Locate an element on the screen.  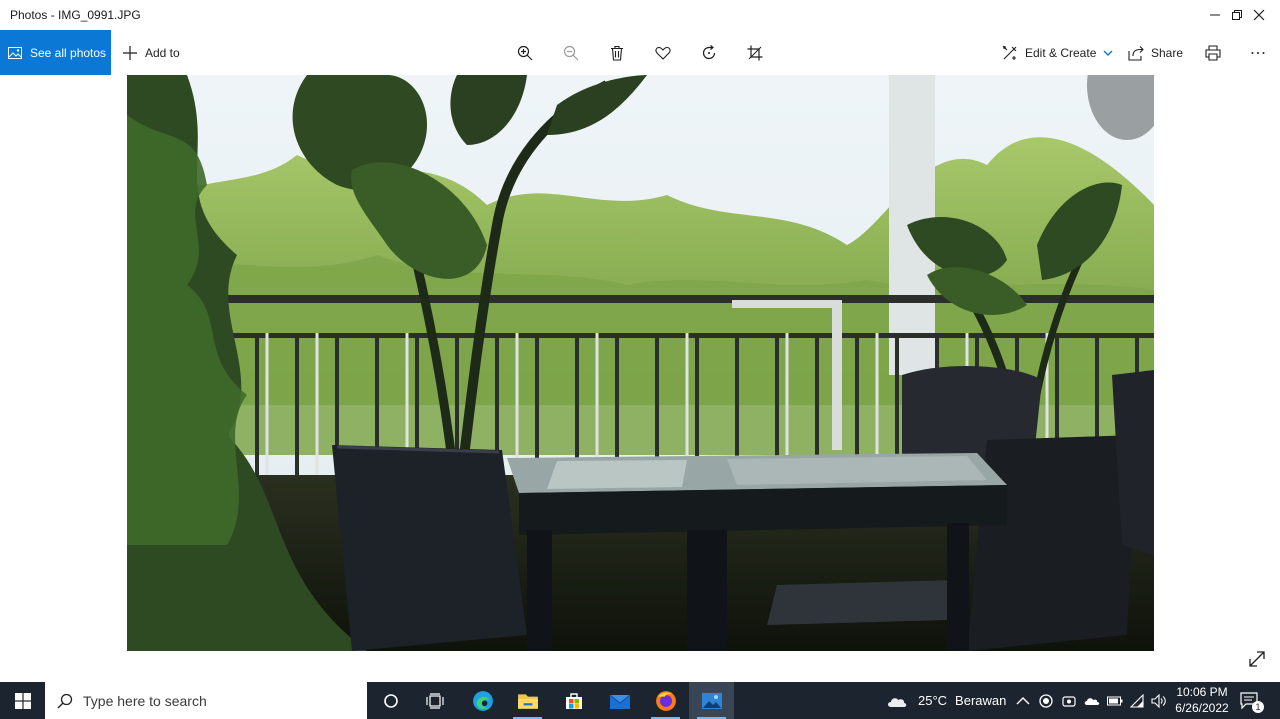
tray-meet-now-button is located at coordinates (1069, 700).